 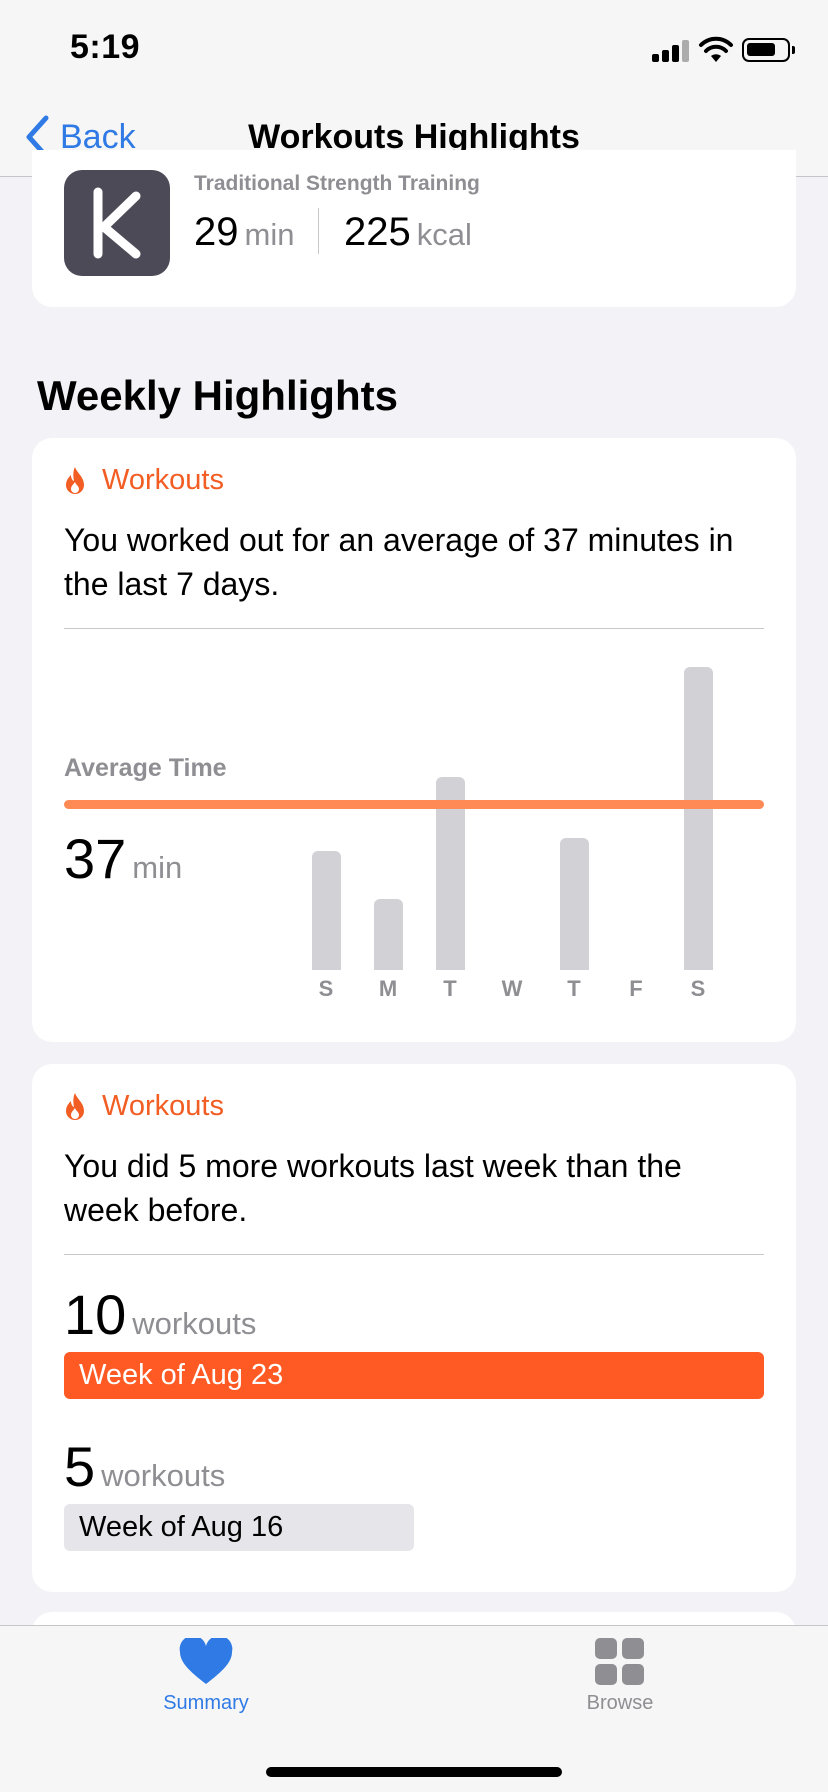 I want to click on energy-value: 225, so click(x=377, y=232).